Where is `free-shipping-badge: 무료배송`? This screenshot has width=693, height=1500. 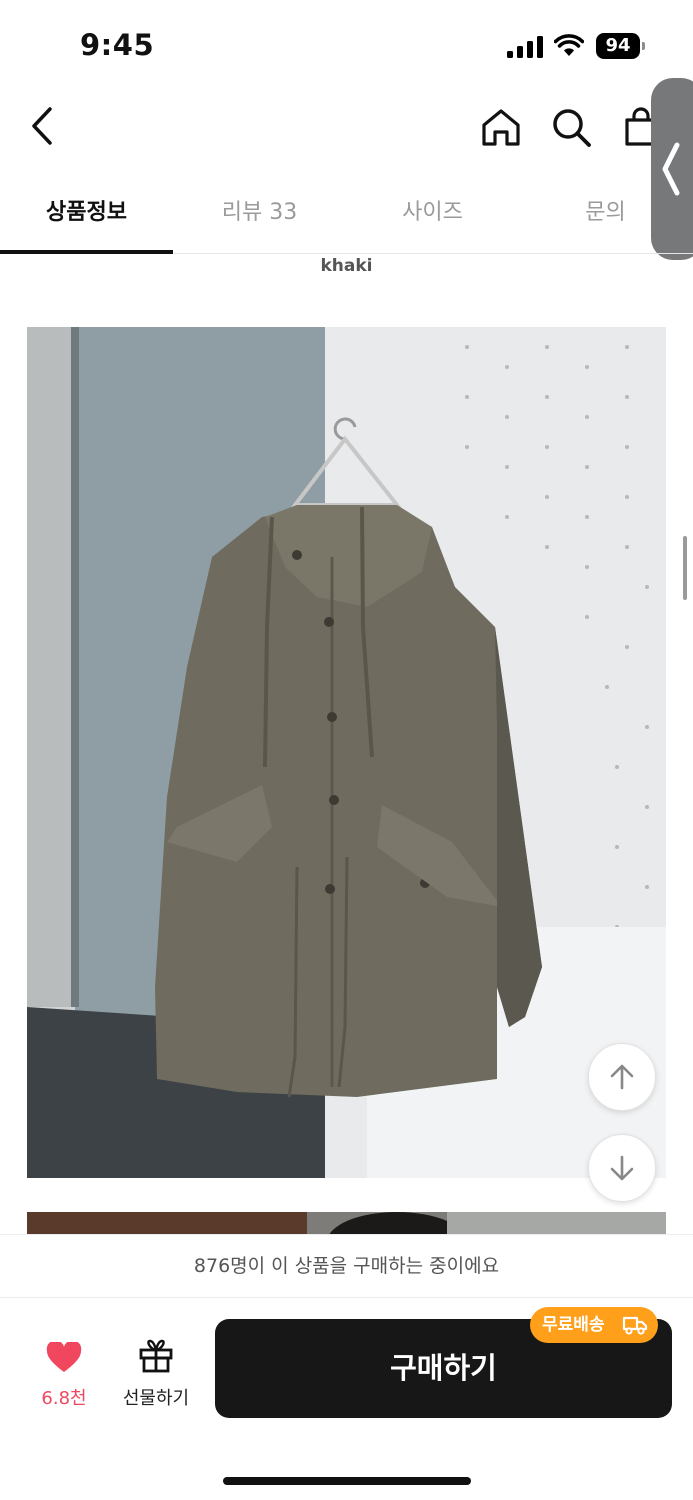
free-shipping-badge: 무료배송 is located at coordinates (594, 1325).